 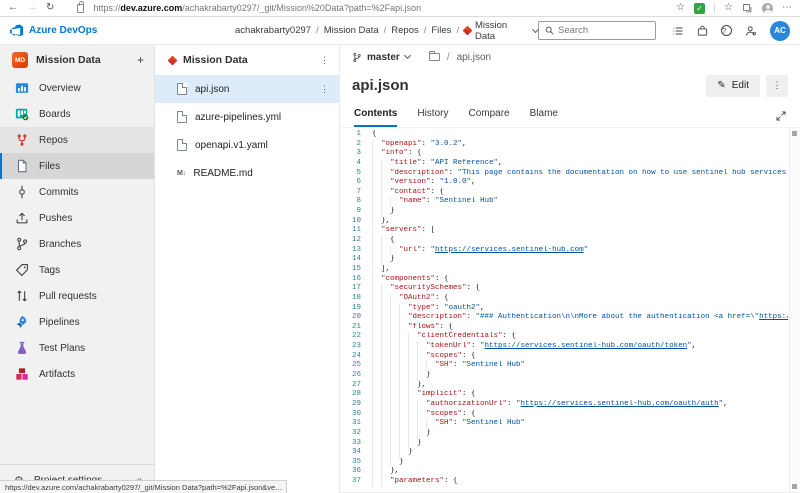 I want to click on editor-scrollbar, so click(x=794, y=310).